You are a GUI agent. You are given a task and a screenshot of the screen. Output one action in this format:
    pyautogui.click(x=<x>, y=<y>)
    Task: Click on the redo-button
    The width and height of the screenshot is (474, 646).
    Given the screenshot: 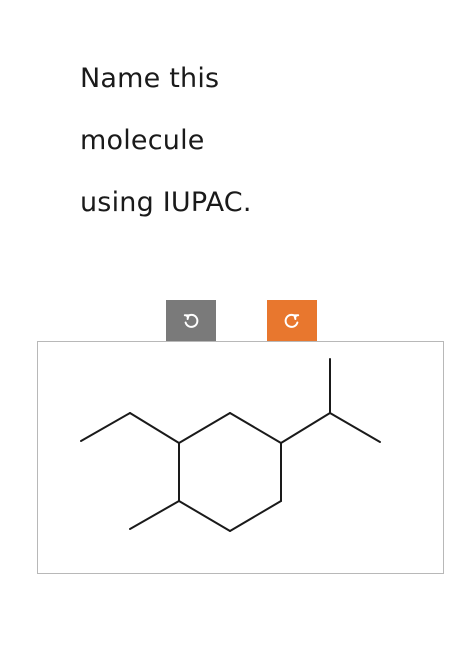 What is the action you would take?
    pyautogui.click(x=292, y=321)
    